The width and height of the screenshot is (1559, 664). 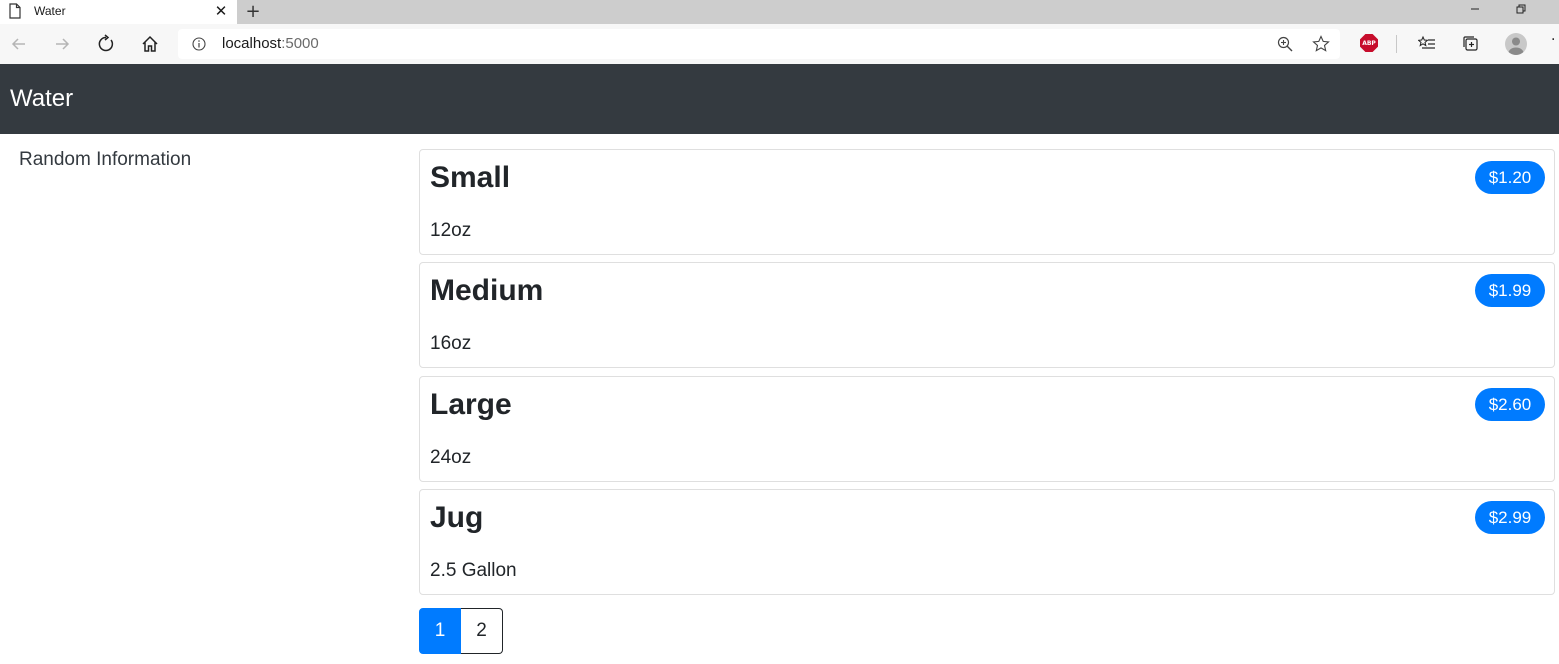 I want to click on adblock-icon: ABP, so click(x=1369, y=43).